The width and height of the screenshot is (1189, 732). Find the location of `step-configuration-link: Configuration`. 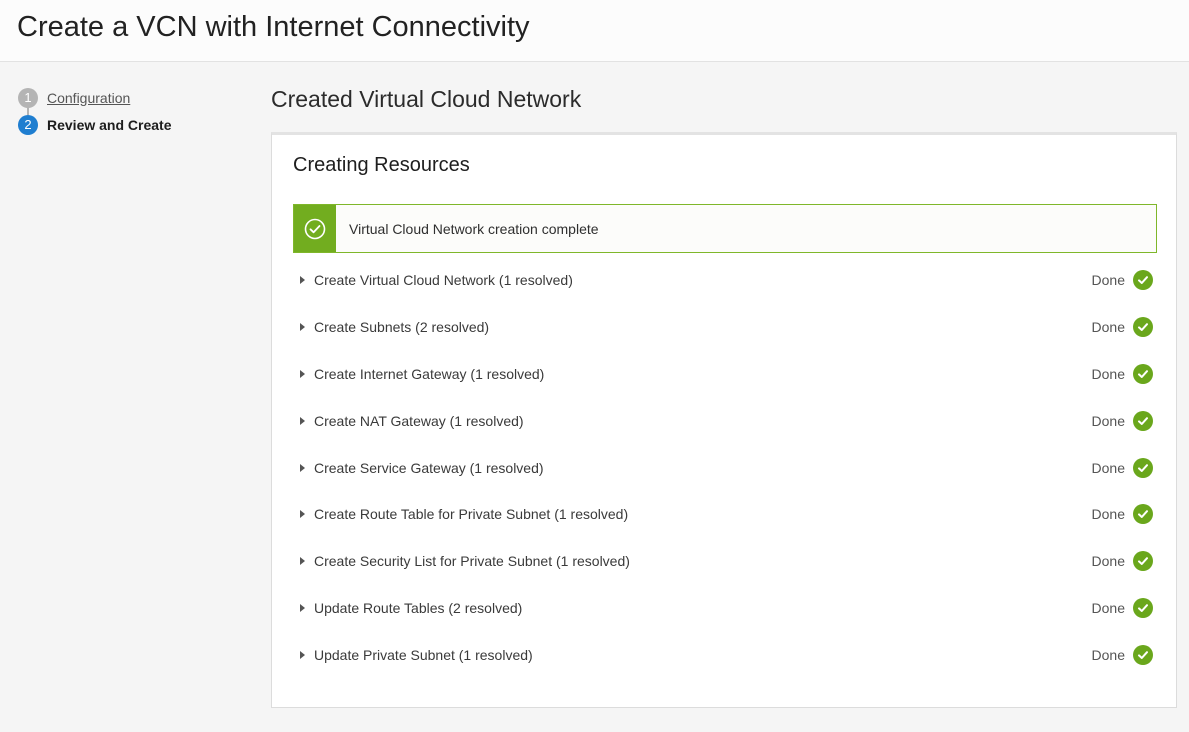

step-configuration-link: Configuration is located at coordinates (88, 98).